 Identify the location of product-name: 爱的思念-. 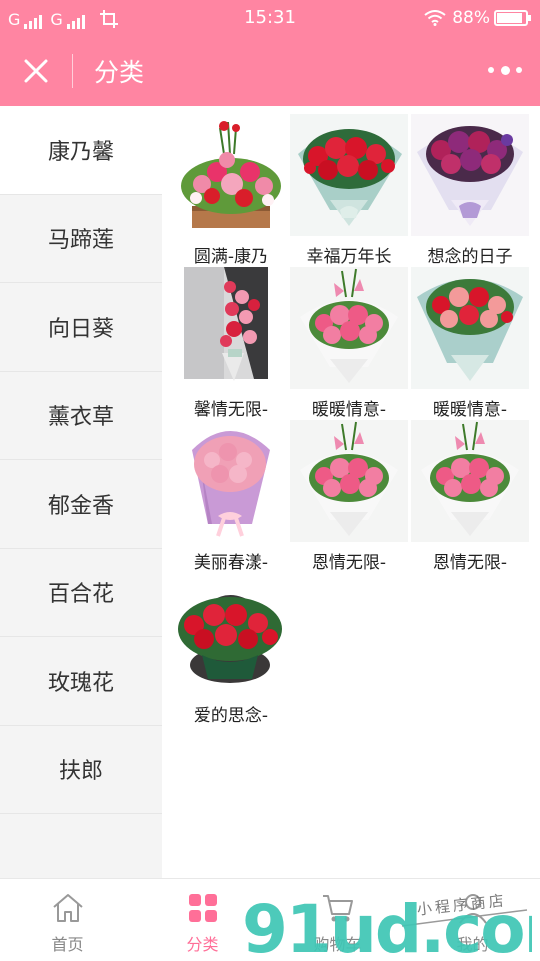
(231, 716).